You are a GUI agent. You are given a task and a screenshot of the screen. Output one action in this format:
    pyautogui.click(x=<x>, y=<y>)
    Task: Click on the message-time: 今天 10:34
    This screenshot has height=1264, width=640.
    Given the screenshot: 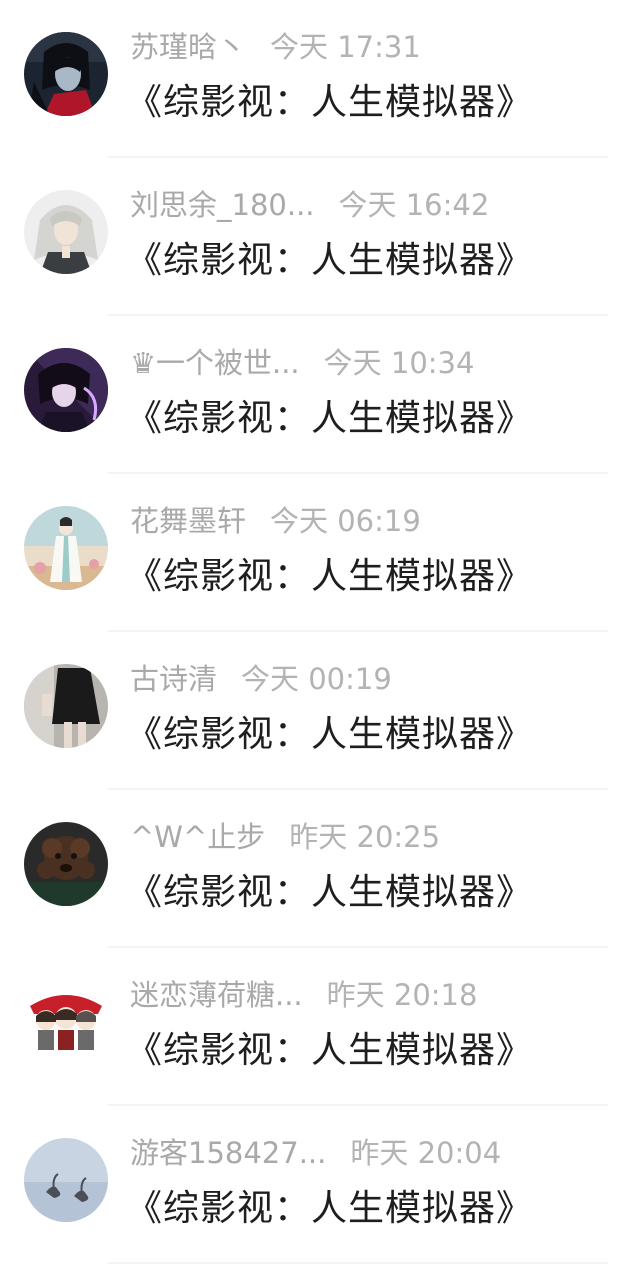 What is the action you would take?
    pyautogui.click(x=399, y=363)
    